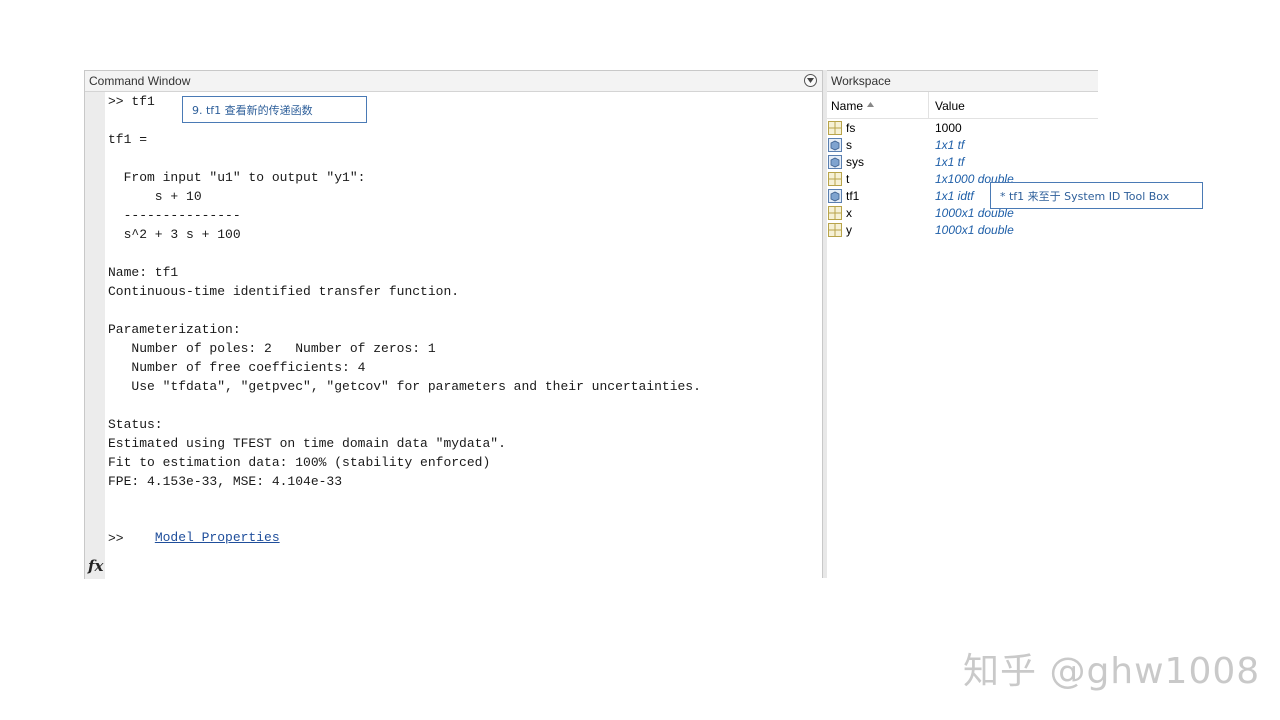 The height and width of the screenshot is (720, 1280). What do you see at coordinates (861, 81) in the screenshot?
I see `workspace-title: Workspace` at bounding box center [861, 81].